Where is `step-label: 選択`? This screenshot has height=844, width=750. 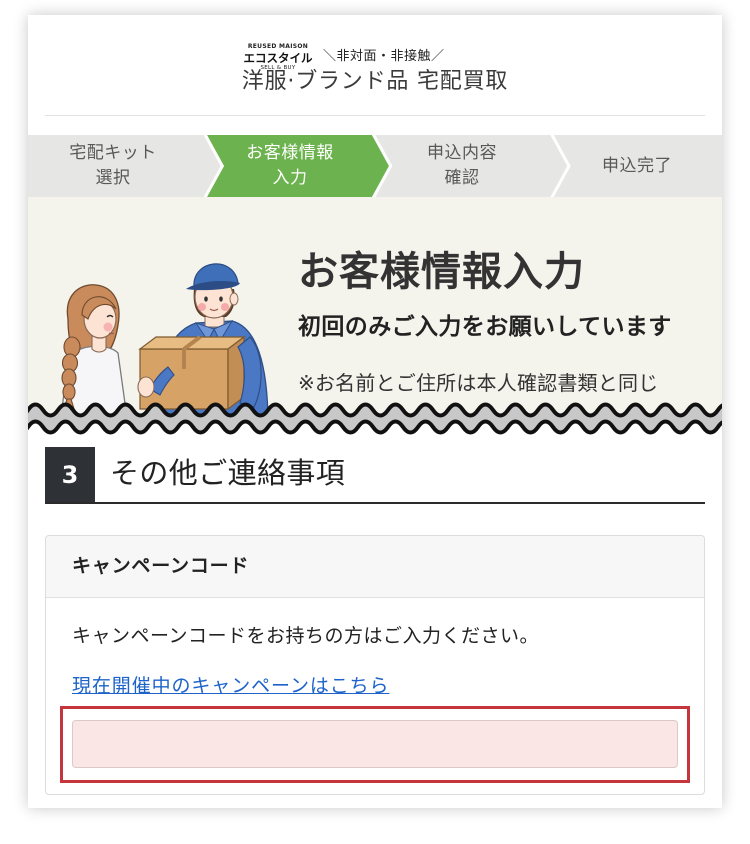 step-label: 選択 is located at coordinates (113, 178).